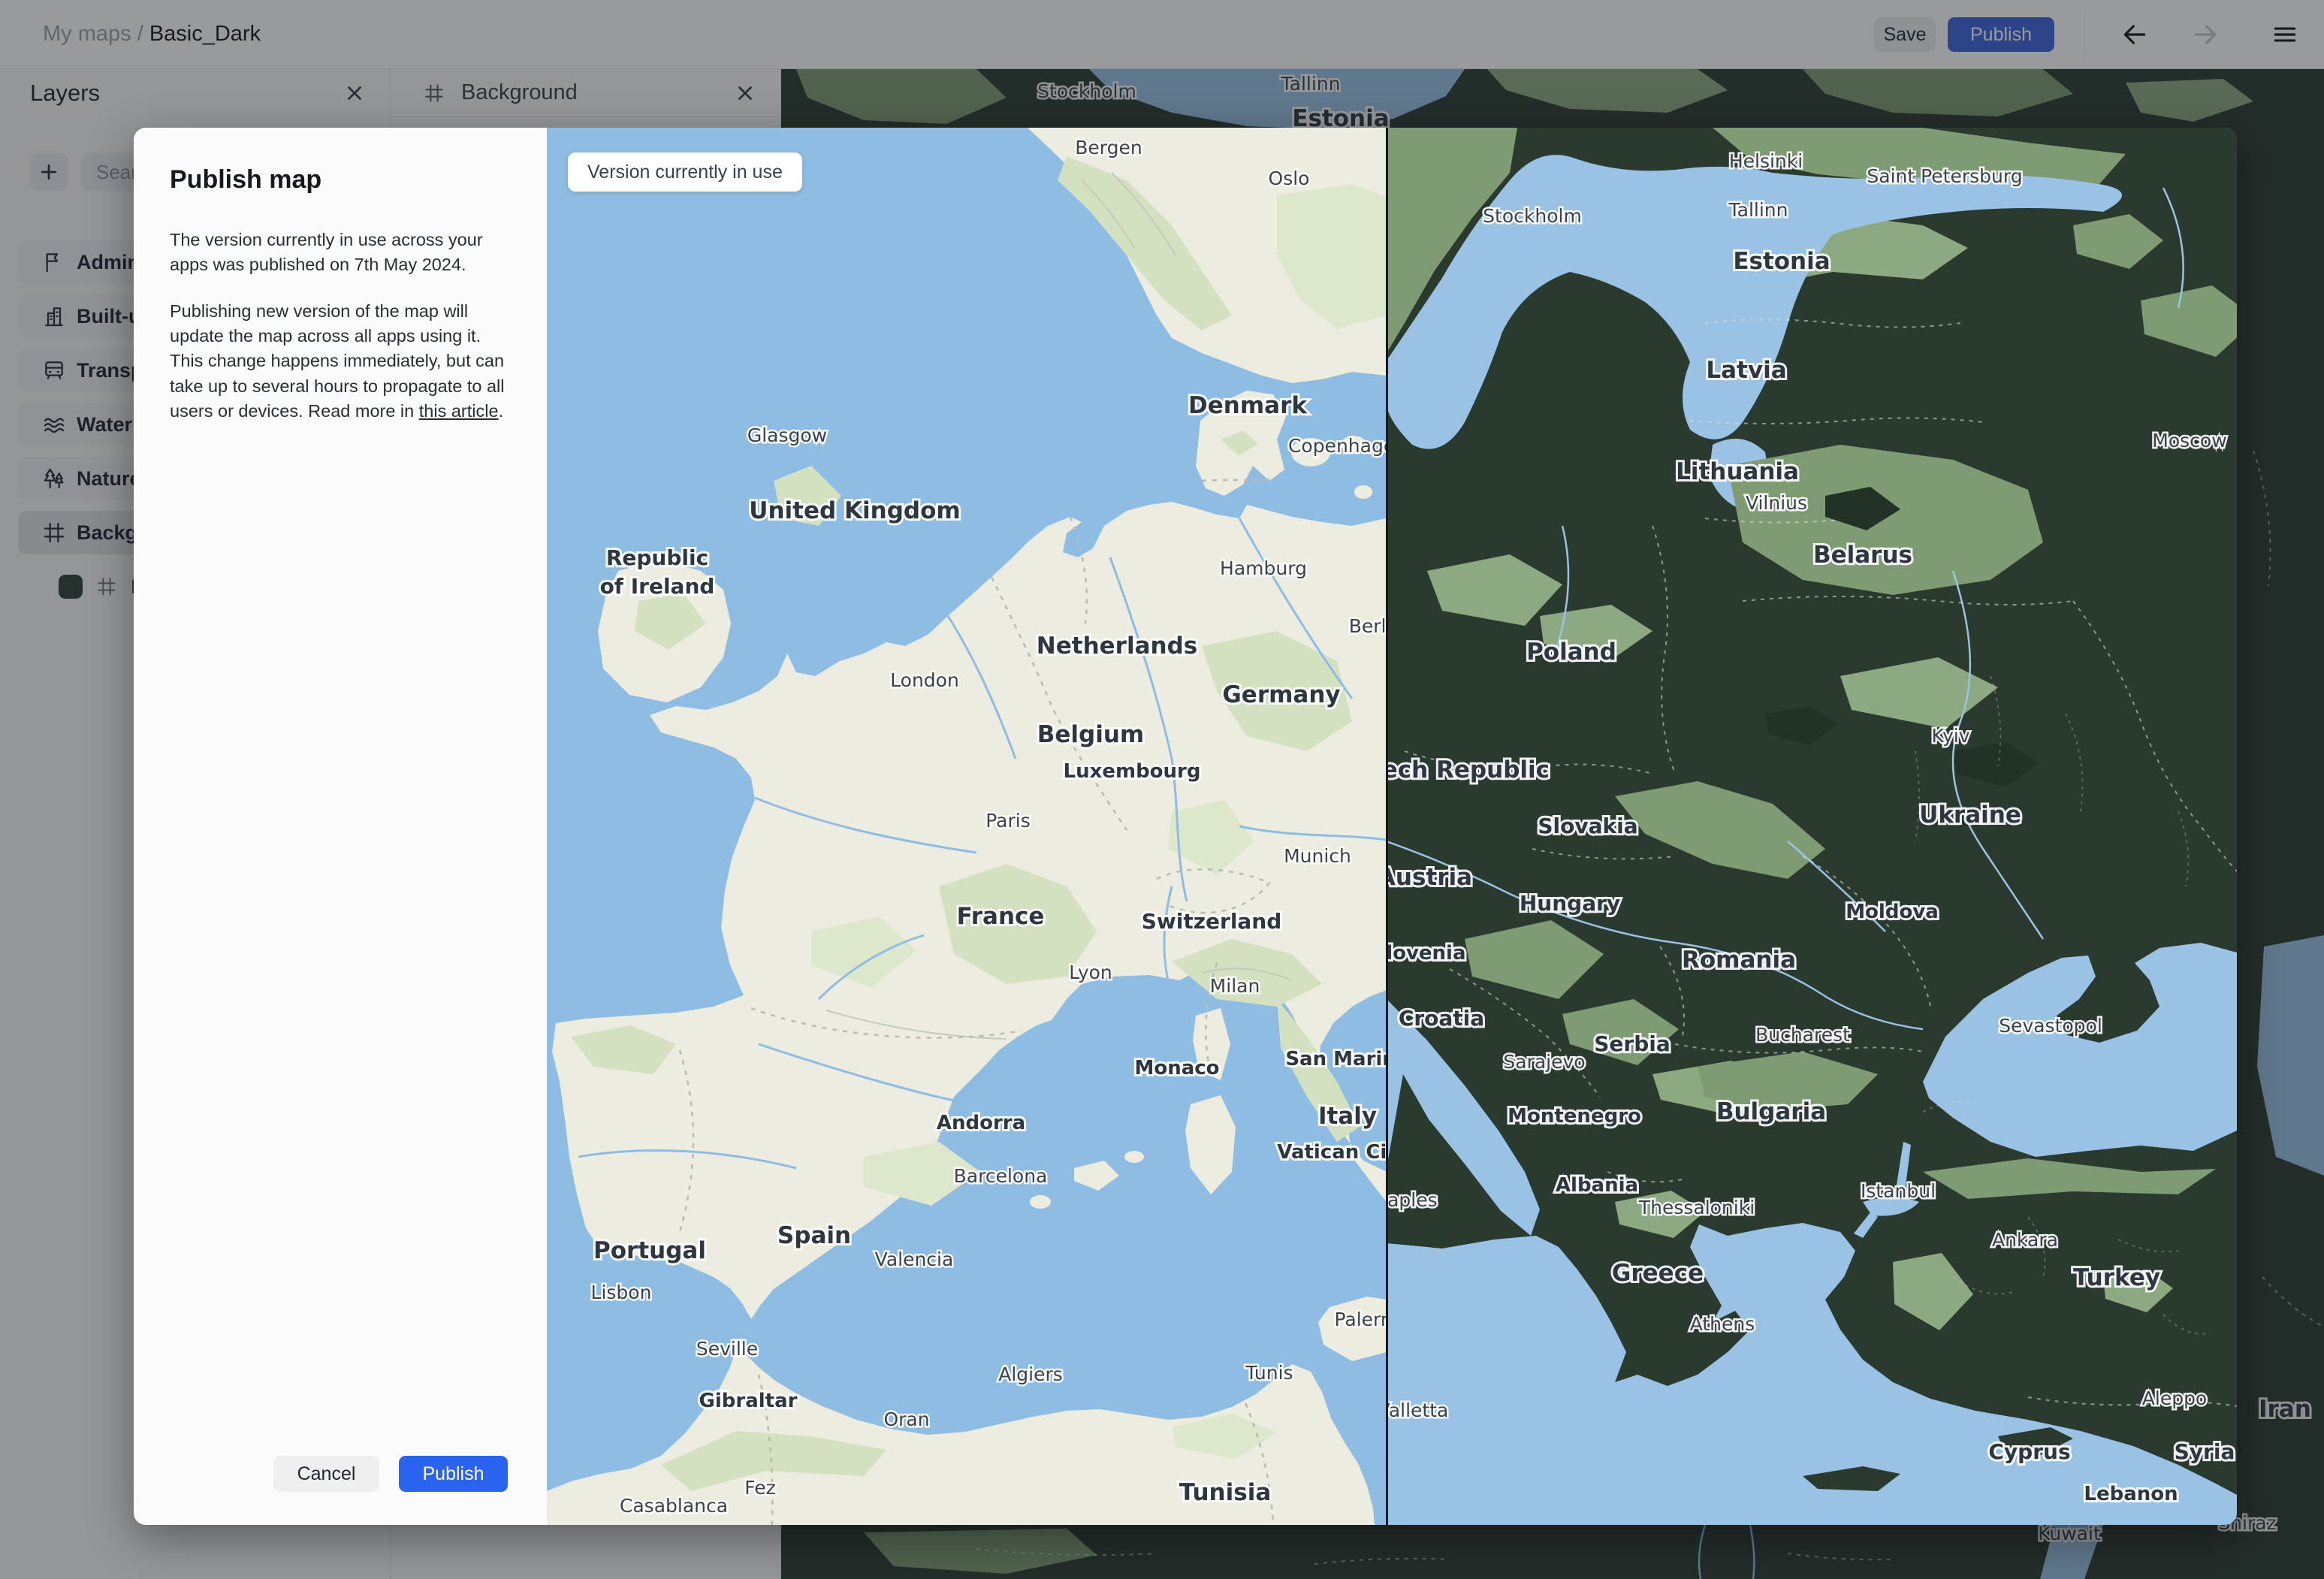 The height and width of the screenshot is (1579, 2324). Describe the element at coordinates (2189, 440) in the screenshot. I see `map-label: Moscow` at that location.